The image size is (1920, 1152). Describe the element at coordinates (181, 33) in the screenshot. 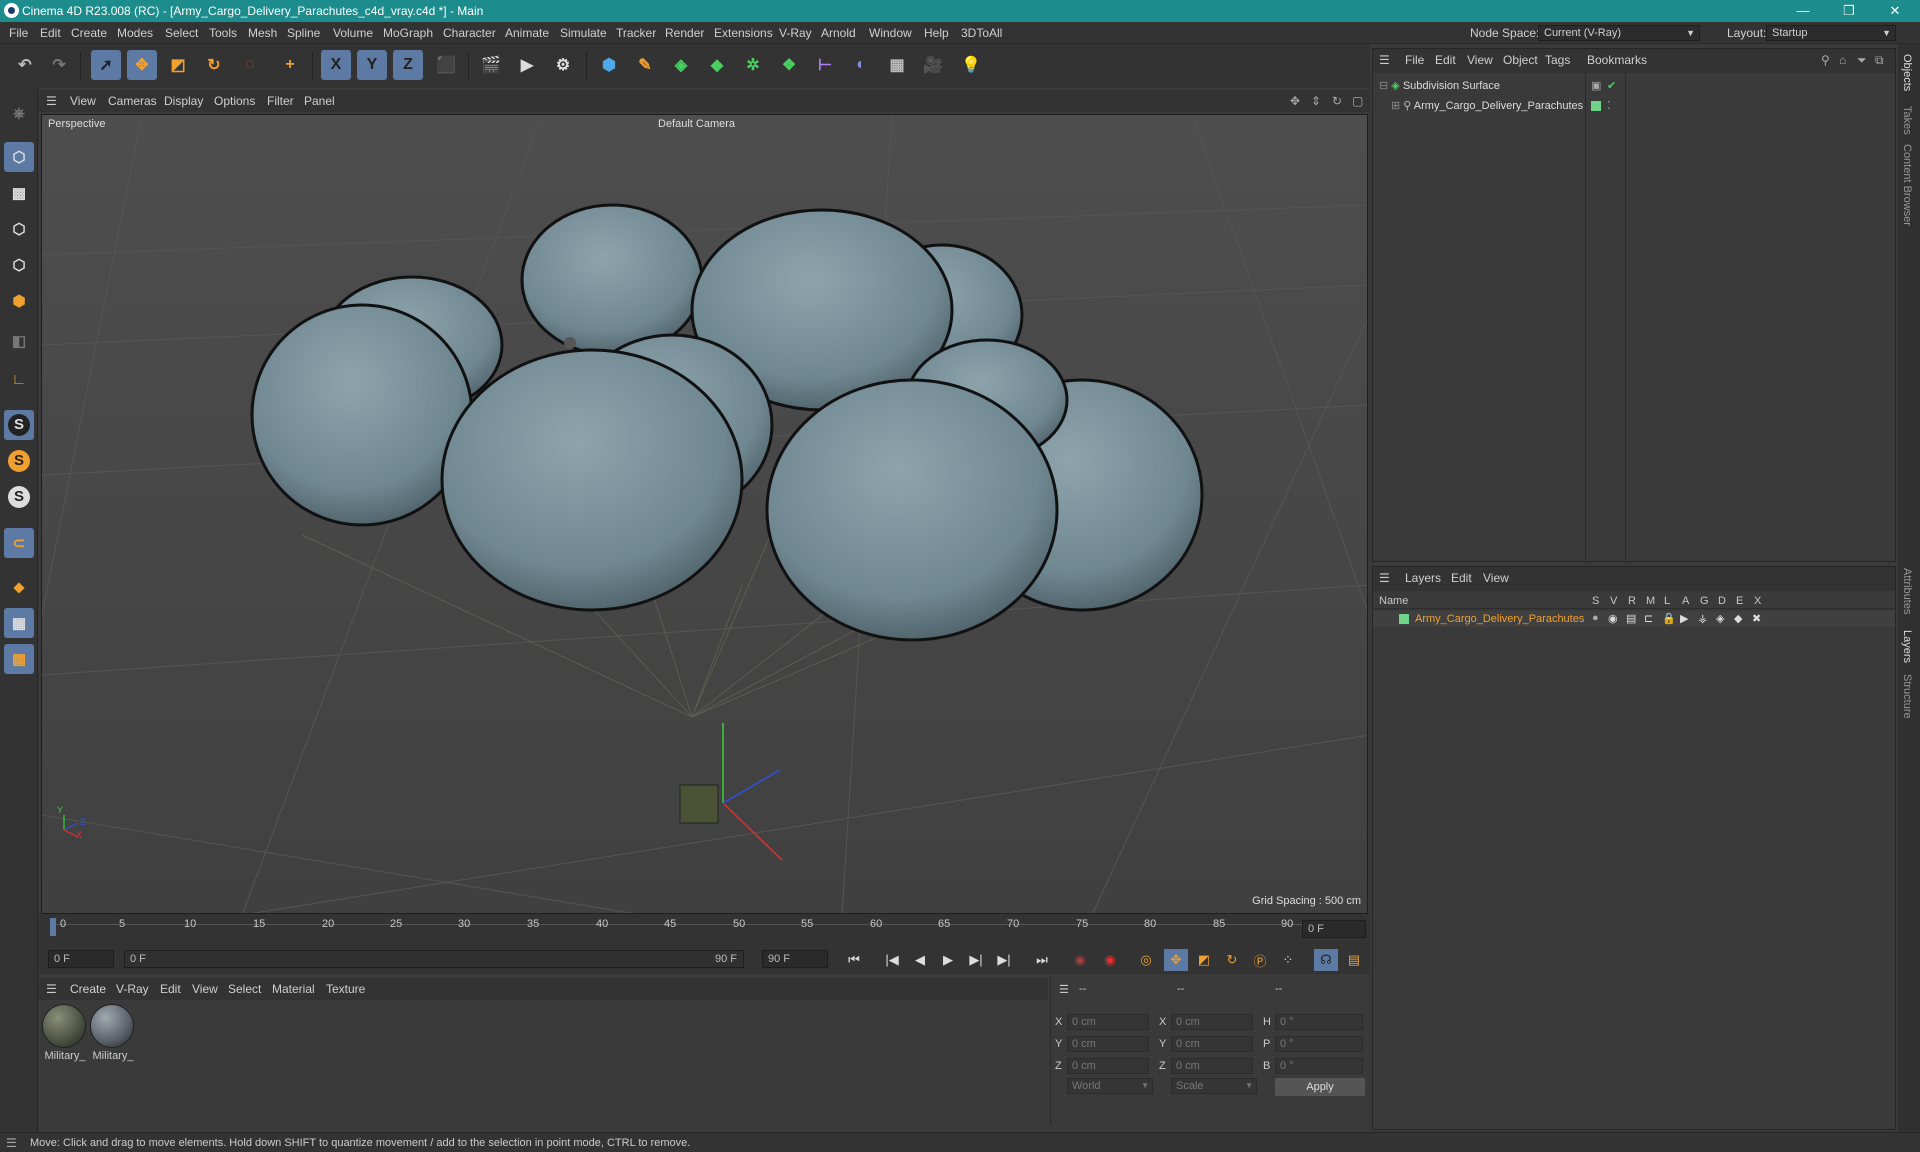

I see `menu-select: Select` at that location.